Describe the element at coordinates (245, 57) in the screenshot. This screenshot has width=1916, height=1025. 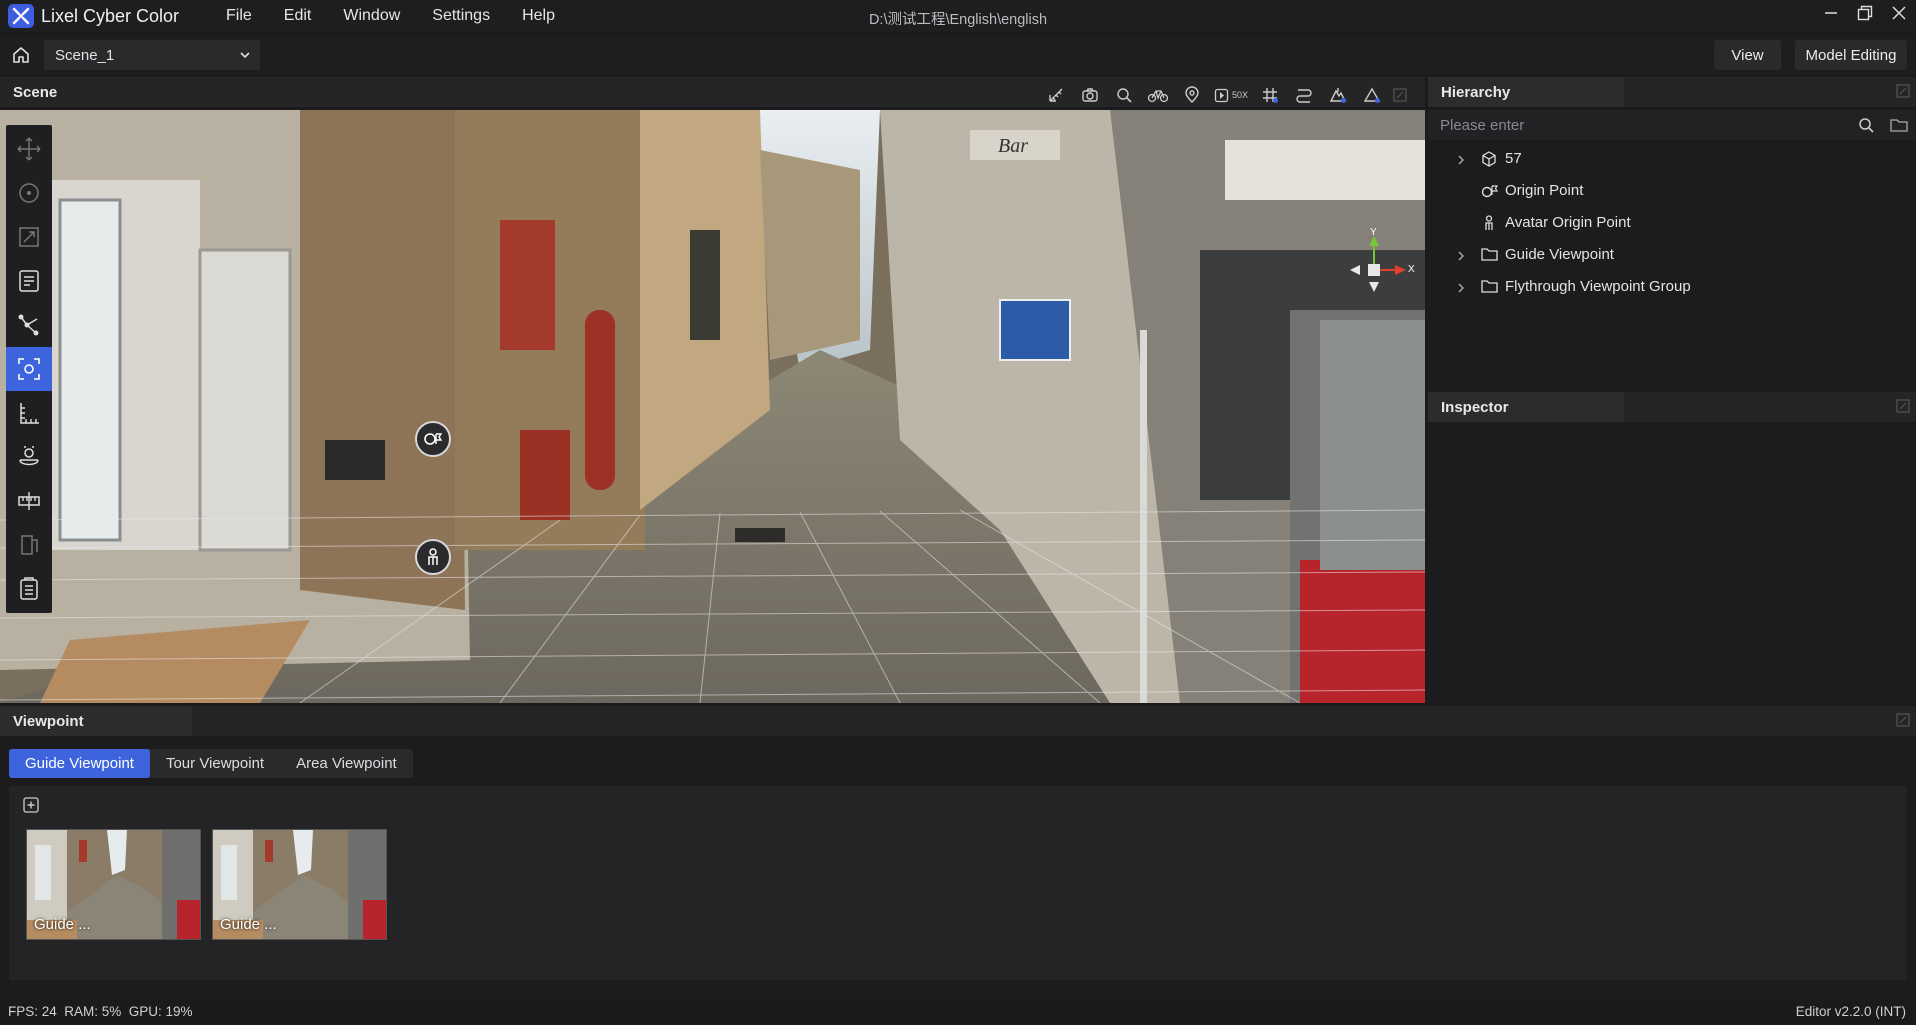
I see `chevron-down-icon` at that location.